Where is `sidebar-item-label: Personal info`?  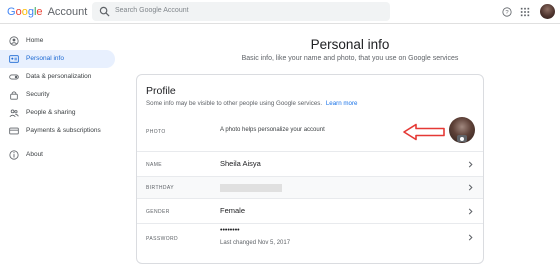
sidebar-item-label: Personal info is located at coordinates (45, 58).